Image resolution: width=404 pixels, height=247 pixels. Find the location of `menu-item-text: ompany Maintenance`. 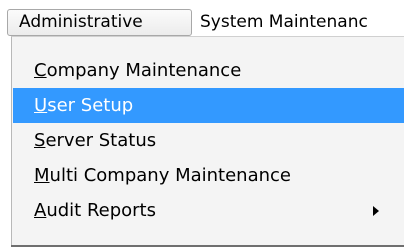

menu-item-text: ompany Maintenance is located at coordinates (144, 70).